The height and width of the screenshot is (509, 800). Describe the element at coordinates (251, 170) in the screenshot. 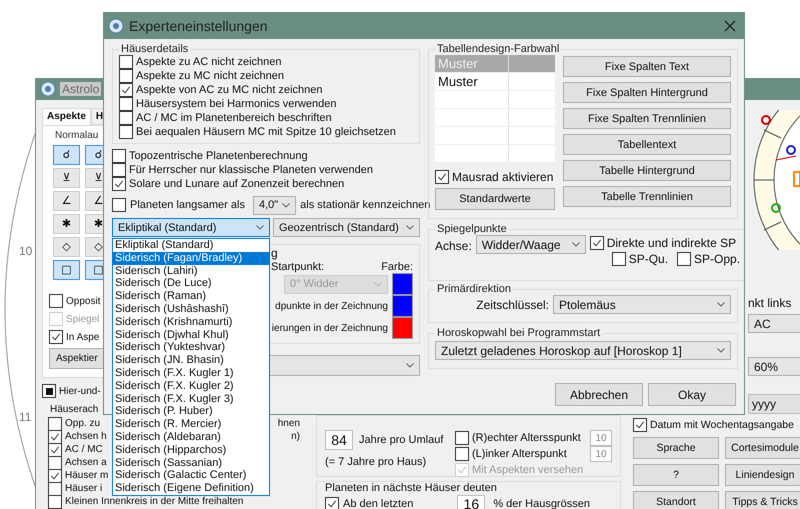

I see `checkbox-label: Für Herrscher nur klassische Planeten verwenden` at that location.